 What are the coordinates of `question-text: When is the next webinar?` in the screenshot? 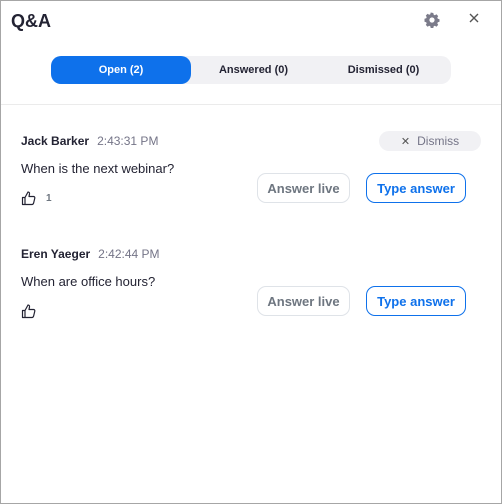 It's located at (98, 168).